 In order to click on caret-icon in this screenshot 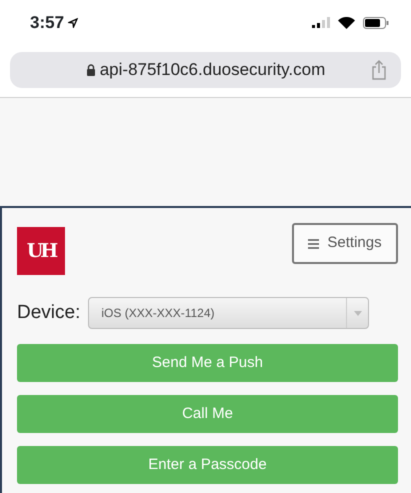, I will do `click(358, 313)`.